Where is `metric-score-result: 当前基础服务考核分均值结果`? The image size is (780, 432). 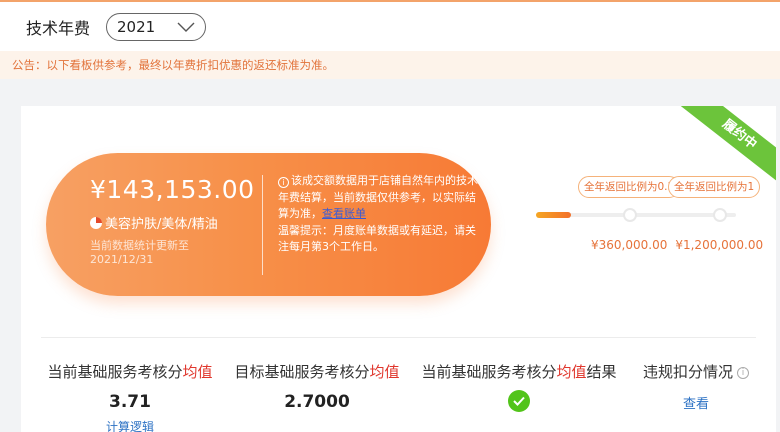
metric-score-result: 当前基础服务考核分均值结果 is located at coordinates (519, 386).